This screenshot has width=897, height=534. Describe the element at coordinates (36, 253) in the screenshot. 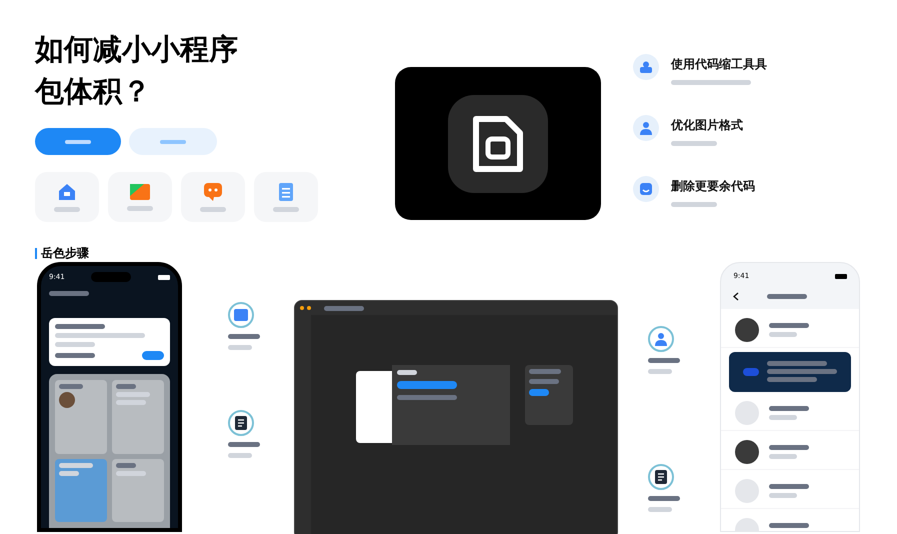

I see `accent-bar` at that location.